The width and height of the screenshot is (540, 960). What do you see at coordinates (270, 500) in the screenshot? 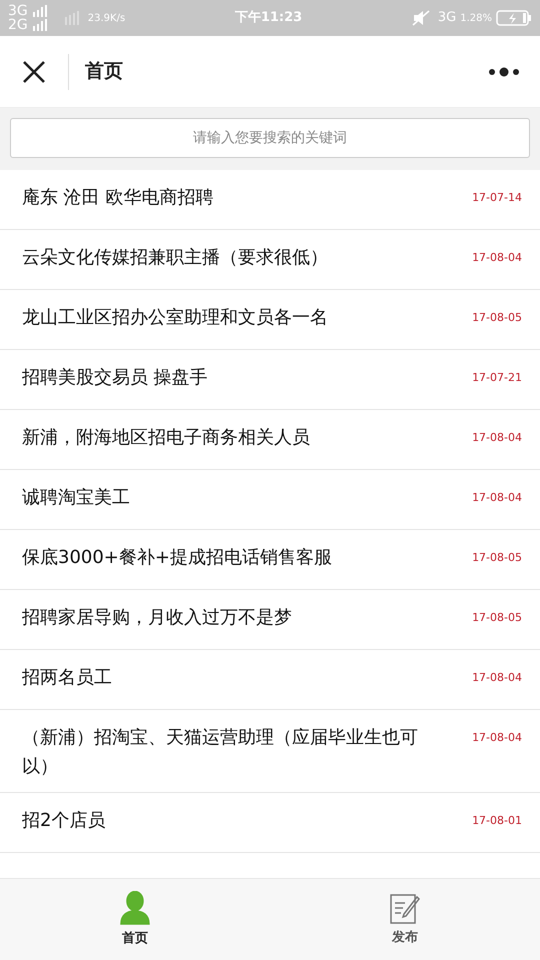
I see `post-row: 诚聘淘宝美工 17-08-04` at bounding box center [270, 500].